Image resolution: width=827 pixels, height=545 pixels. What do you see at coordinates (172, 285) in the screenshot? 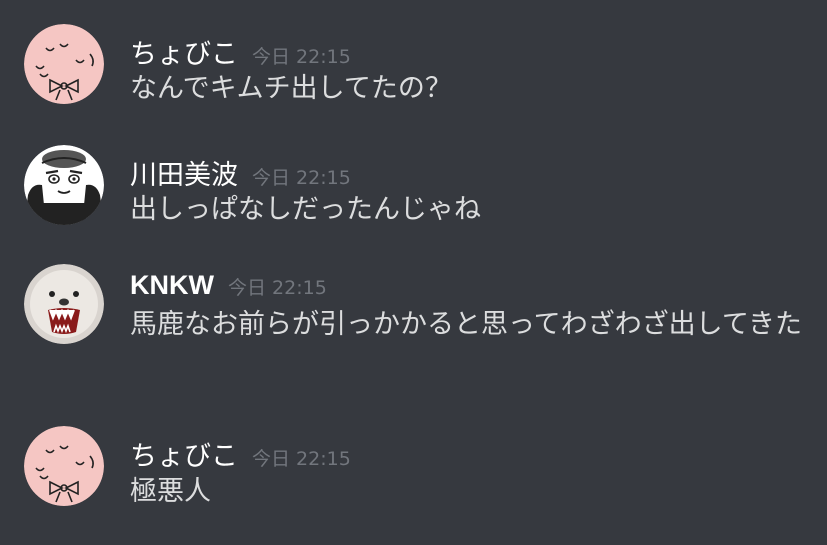
I see `message-author: KNKW` at bounding box center [172, 285].